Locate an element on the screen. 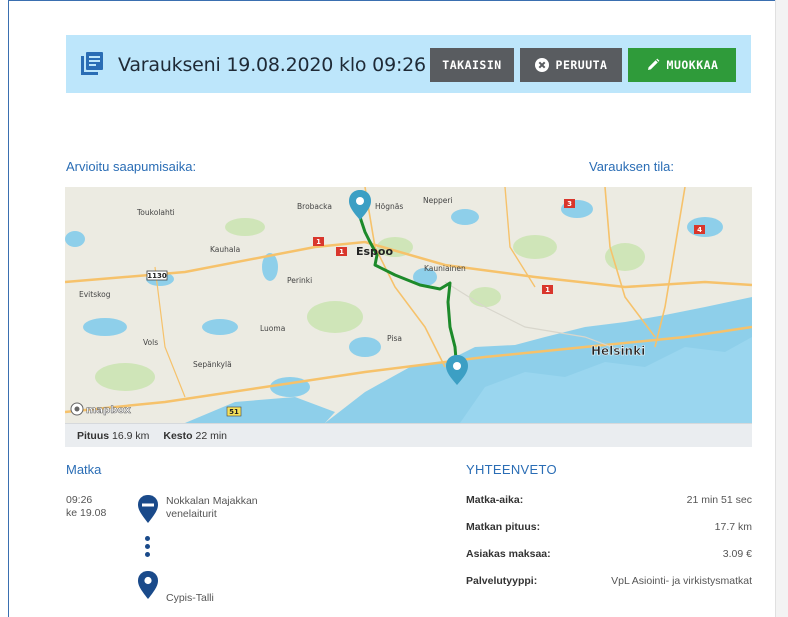 The image size is (788, 617). back-button: TAKAISIN is located at coordinates (472, 65).